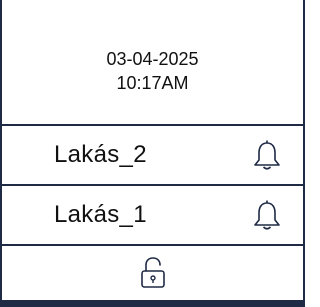 The image size is (320, 307). What do you see at coordinates (152, 303) in the screenshot?
I see `bottom-border` at bounding box center [152, 303].